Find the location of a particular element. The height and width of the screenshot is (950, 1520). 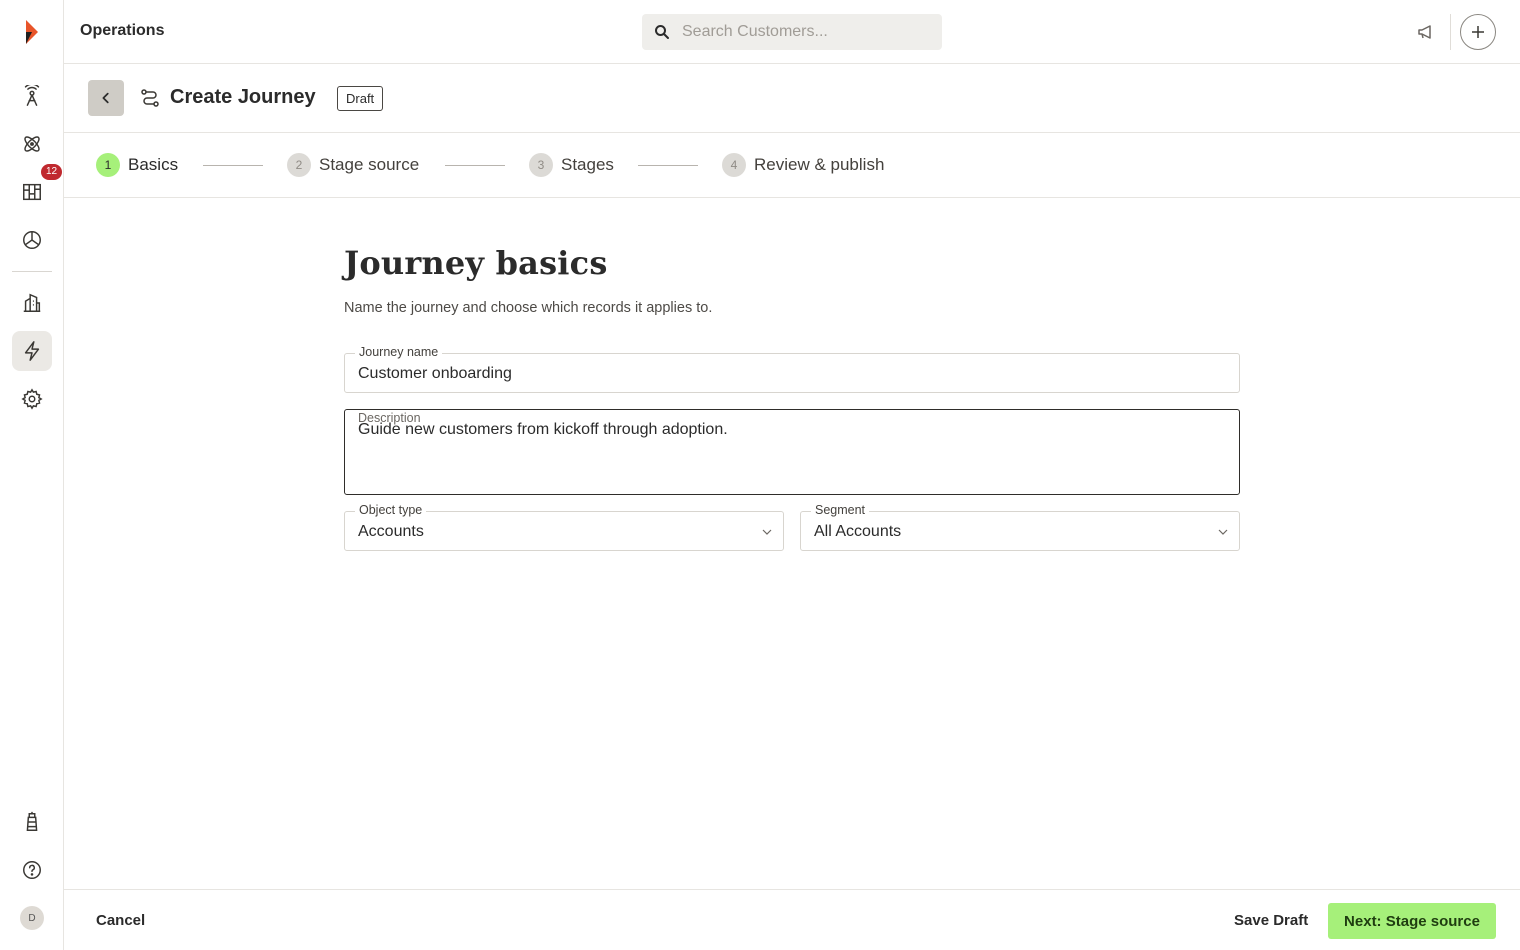

avatar: D is located at coordinates (32, 918).